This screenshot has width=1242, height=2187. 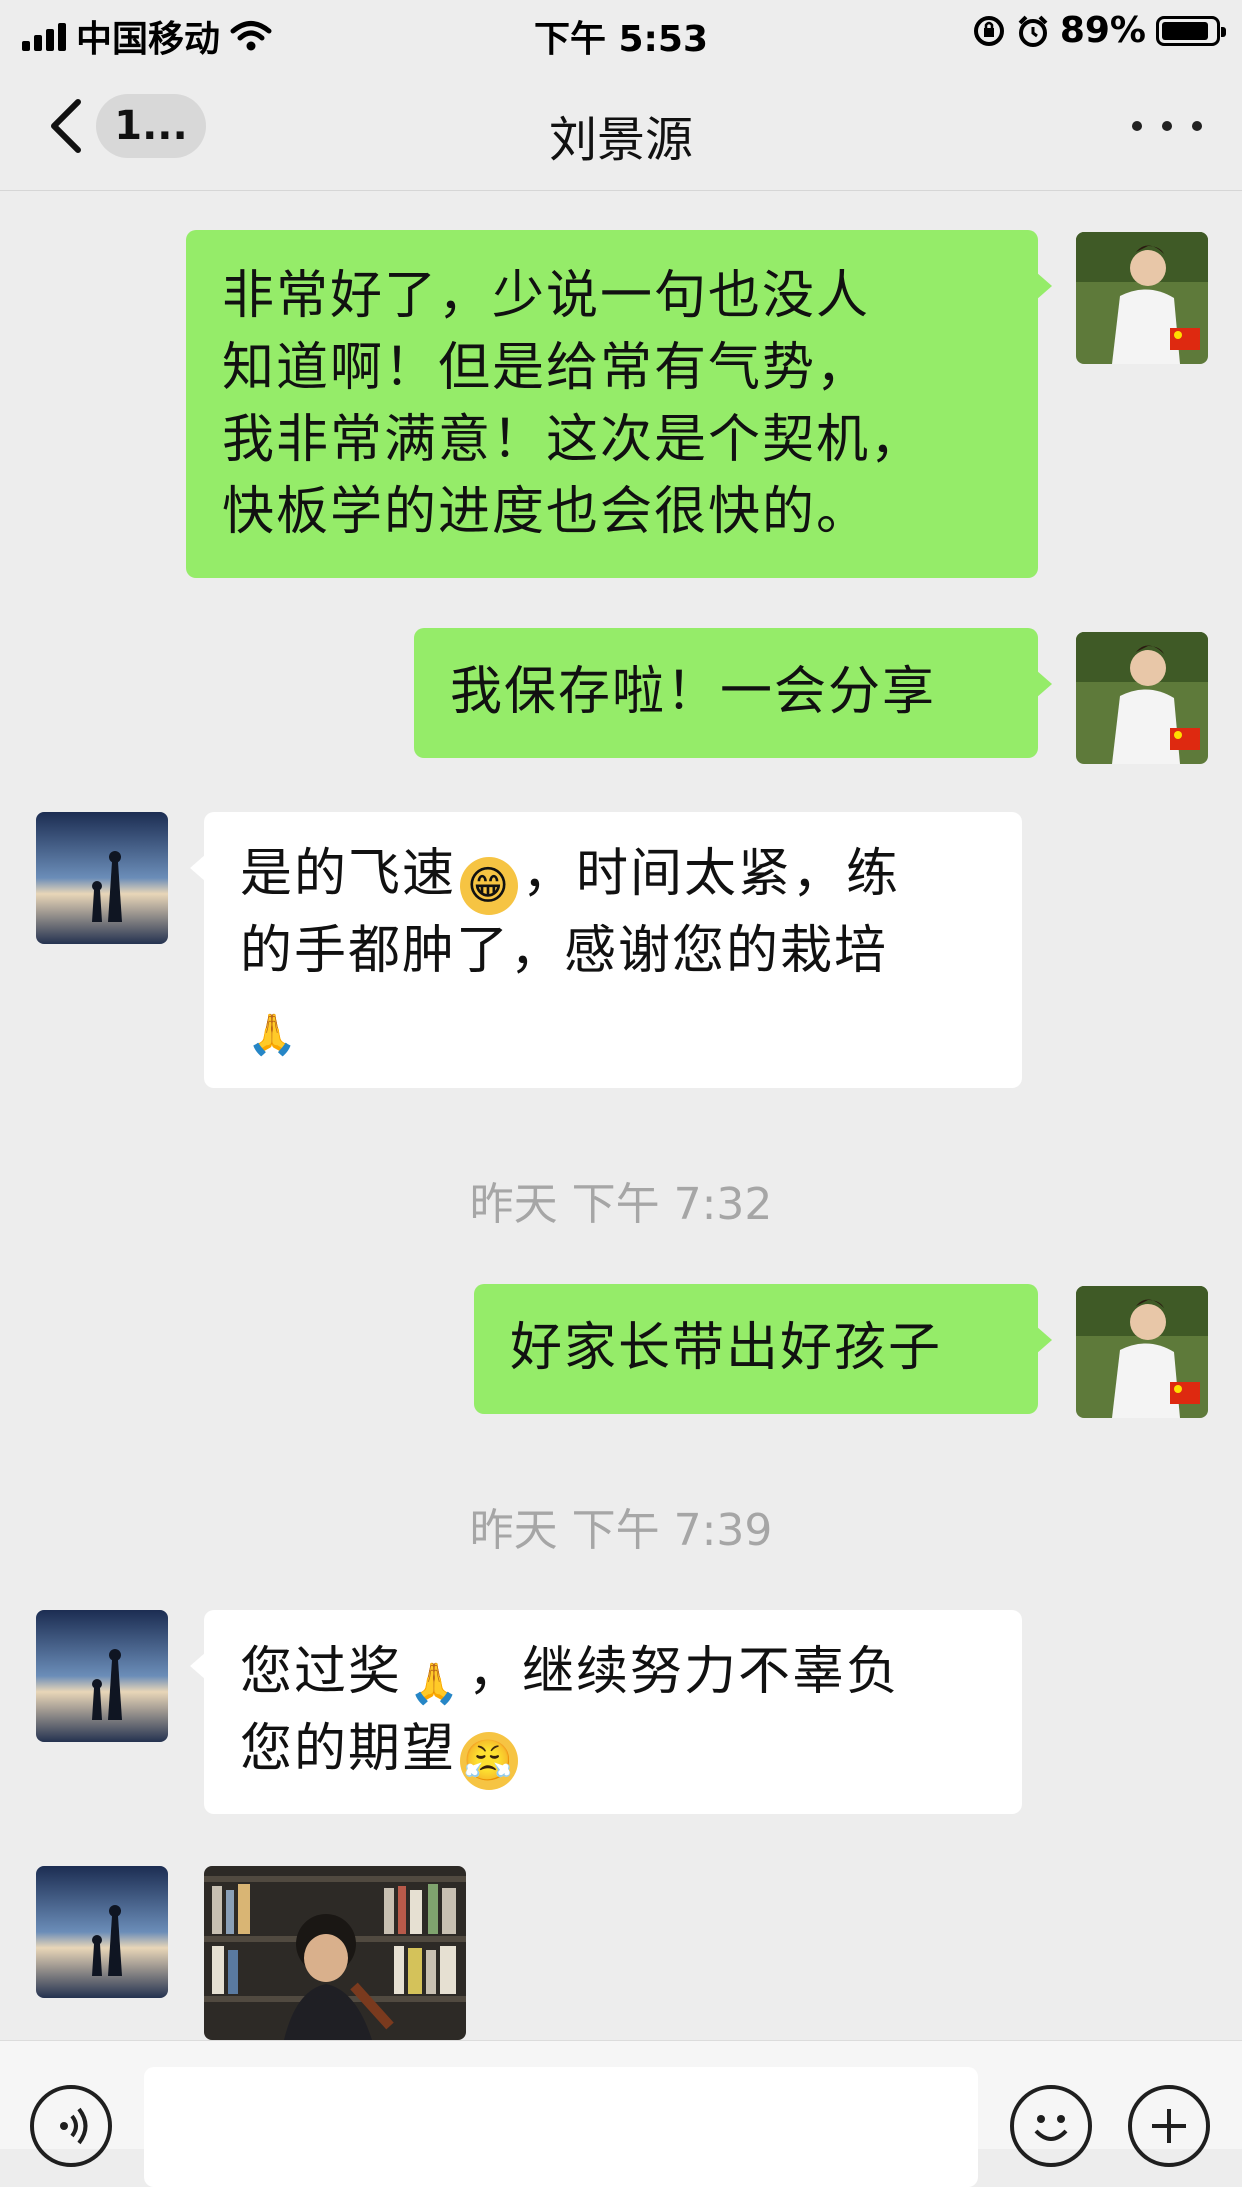 I want to click on message-line: 是的飞速 😁 ，时间太紧，练, so click(x=613, y=876).